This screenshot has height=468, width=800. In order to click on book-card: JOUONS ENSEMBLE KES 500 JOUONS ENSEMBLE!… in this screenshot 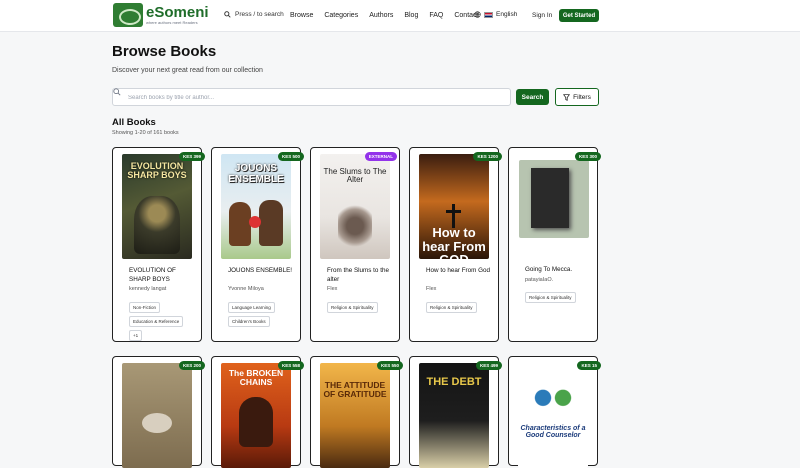, I will do `click(257, 244)`.